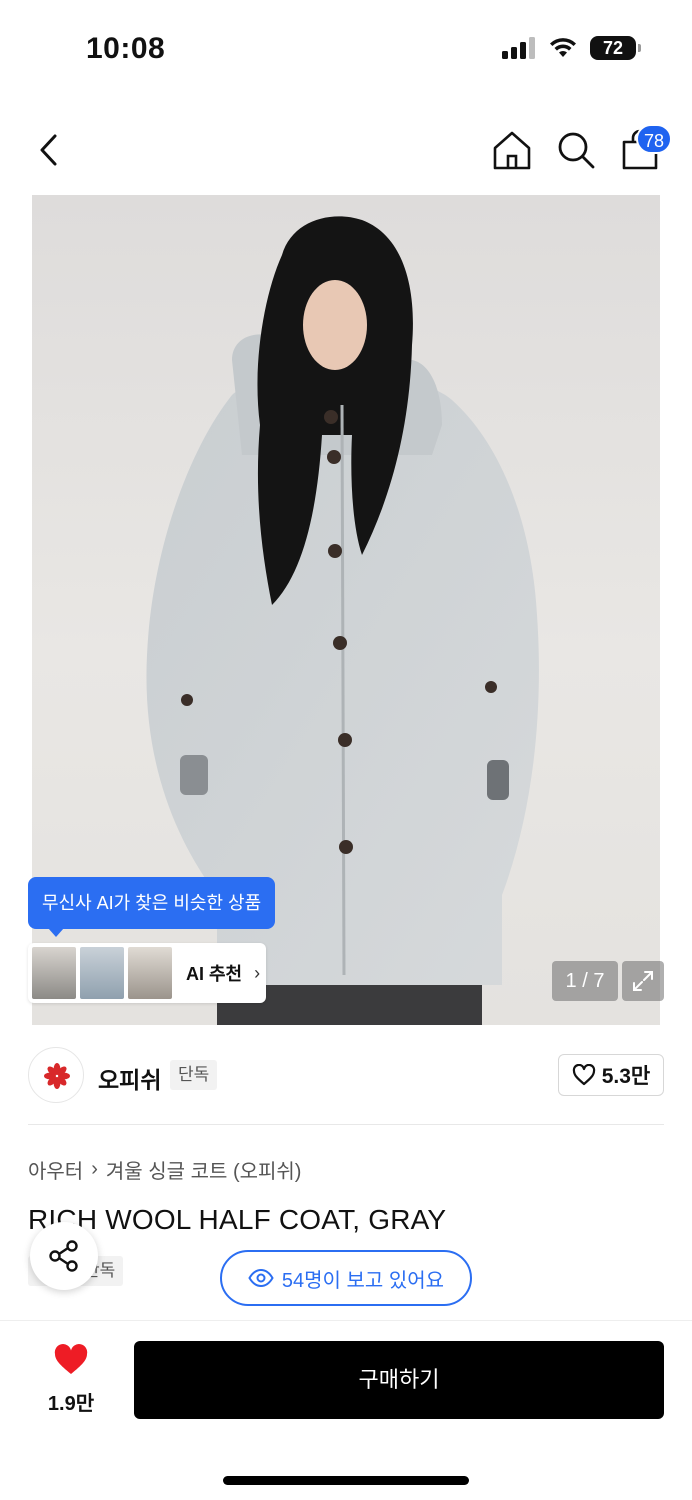  I want to click on breadcrumb-subcategory: 겨울 싱글 코트 (오피쉬), so click(204, 1169).